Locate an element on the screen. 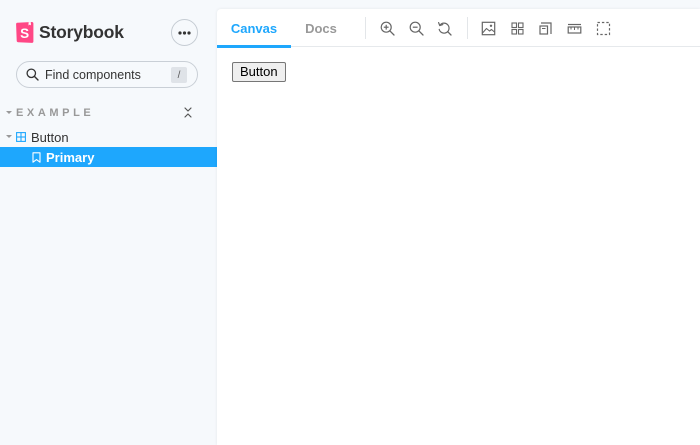 Image resolution: width=700 pixels, height=445 pixels. svg-text: S is located at coordinates (24, 32).